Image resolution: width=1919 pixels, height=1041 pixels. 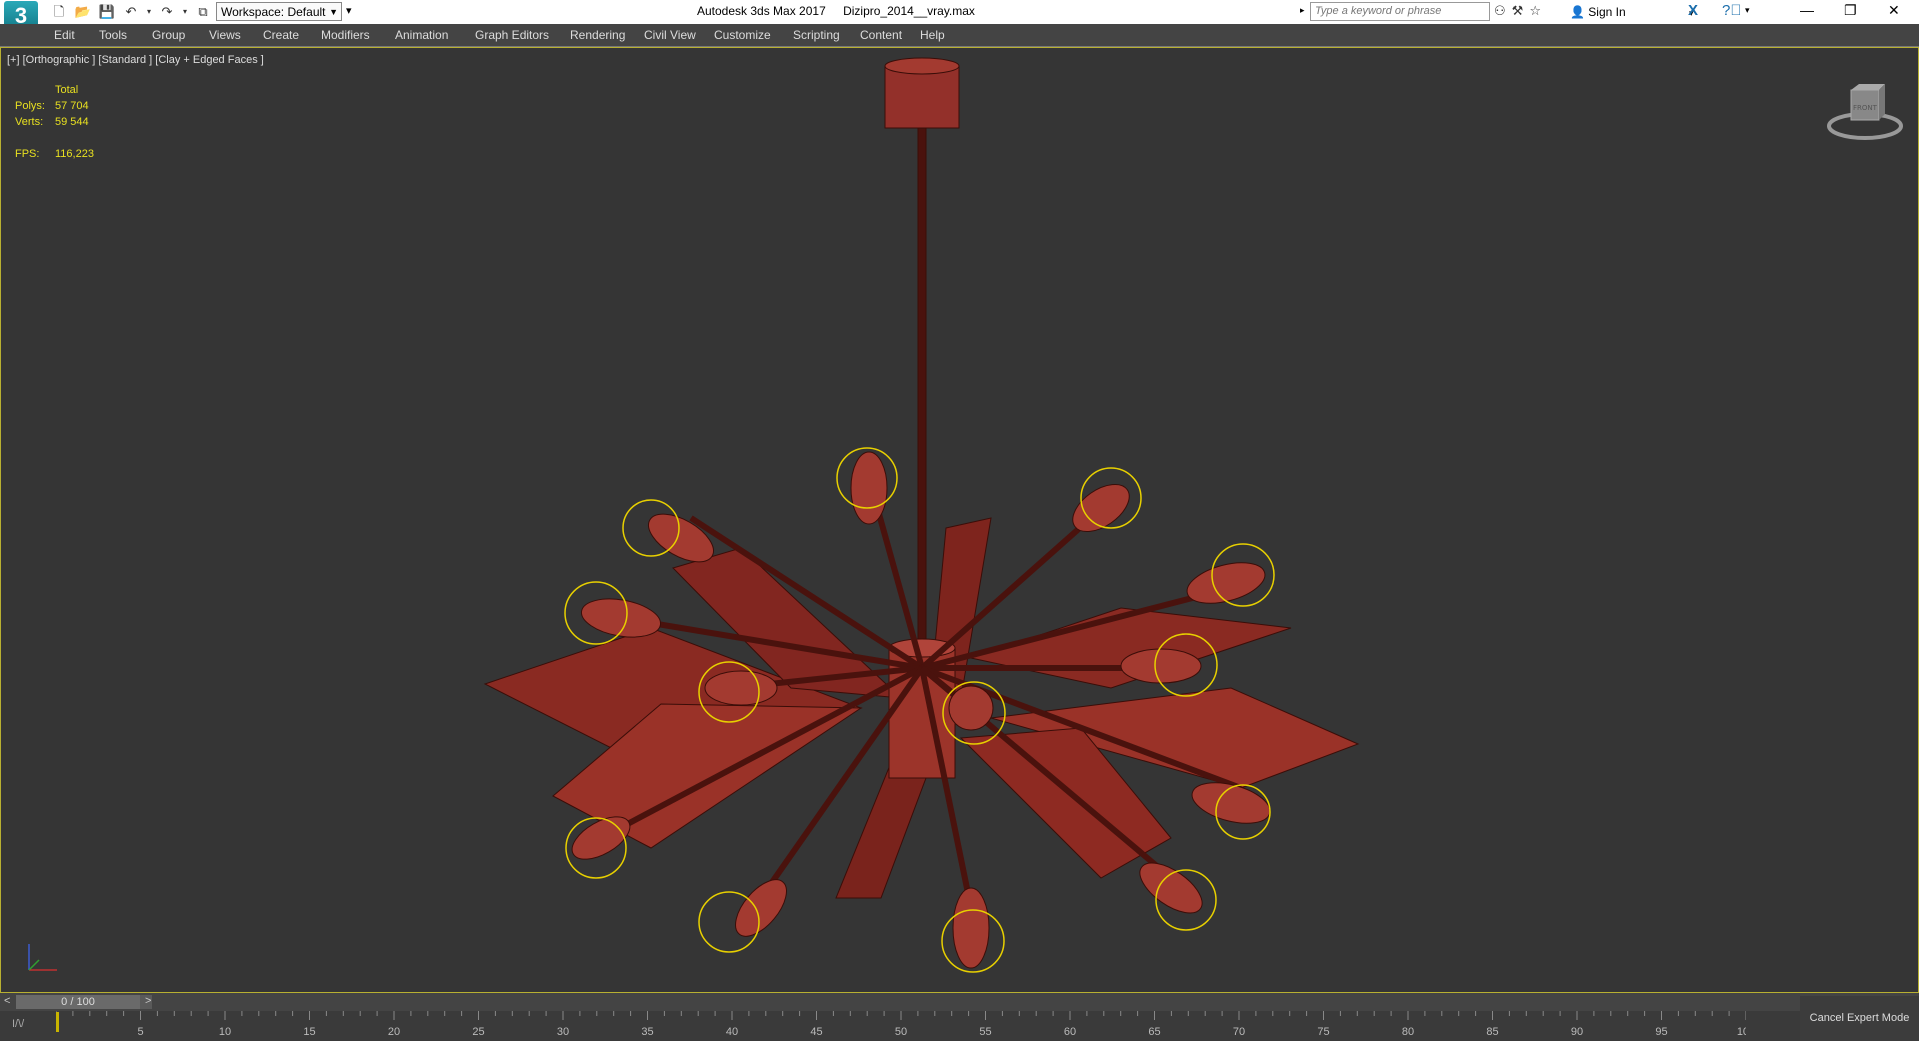 I want to click on frame-tick-label: 15, so click(x=309, y=1032).